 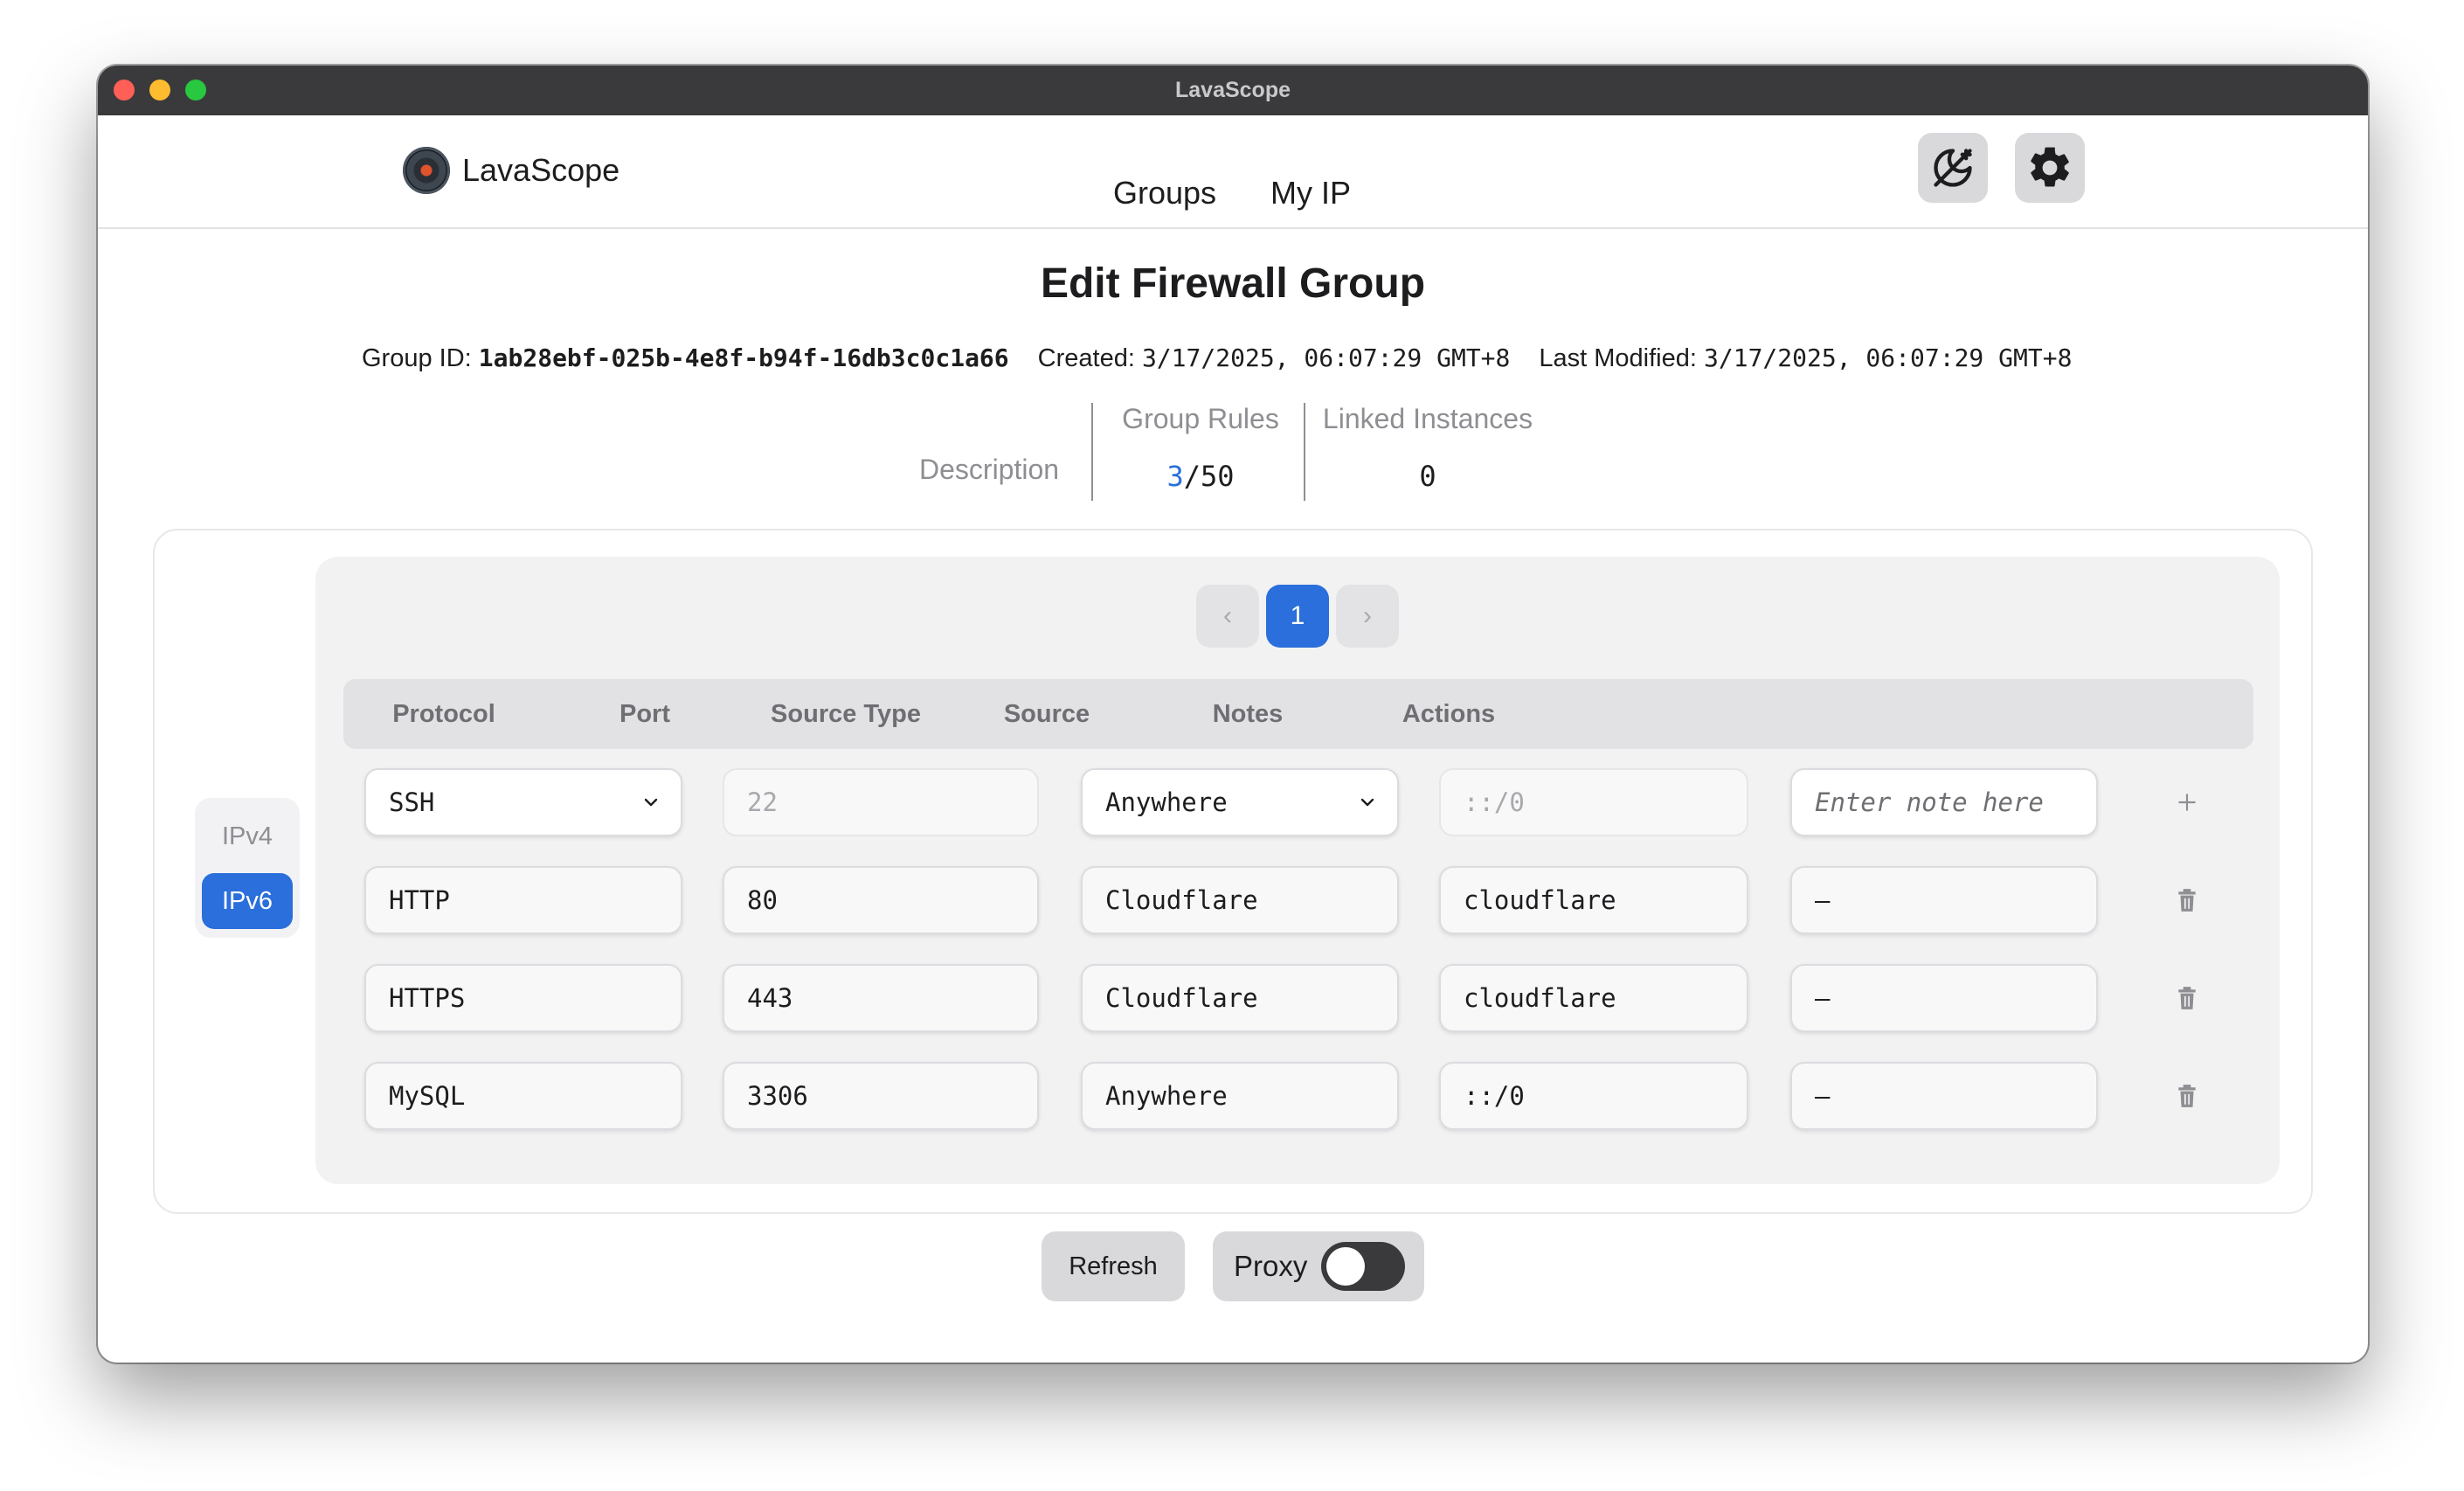 What do you see at coordinates (523, 900) in the screenshot?
I see `rule-protocol: HTTP` at bounding box center [523, 900].